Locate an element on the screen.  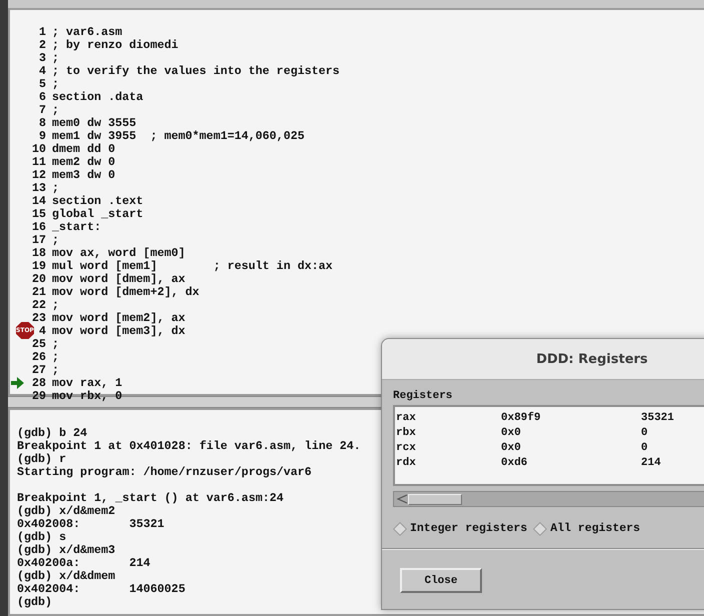
console-line: (gdb) x/d&dmem is located at coordinates (66, 576).